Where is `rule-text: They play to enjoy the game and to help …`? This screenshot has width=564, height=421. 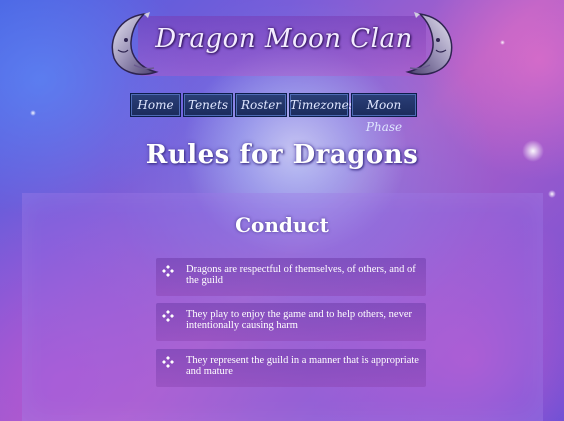
rule-text: They play to enjoy the game and to help … is located at coordinates (299, 320).